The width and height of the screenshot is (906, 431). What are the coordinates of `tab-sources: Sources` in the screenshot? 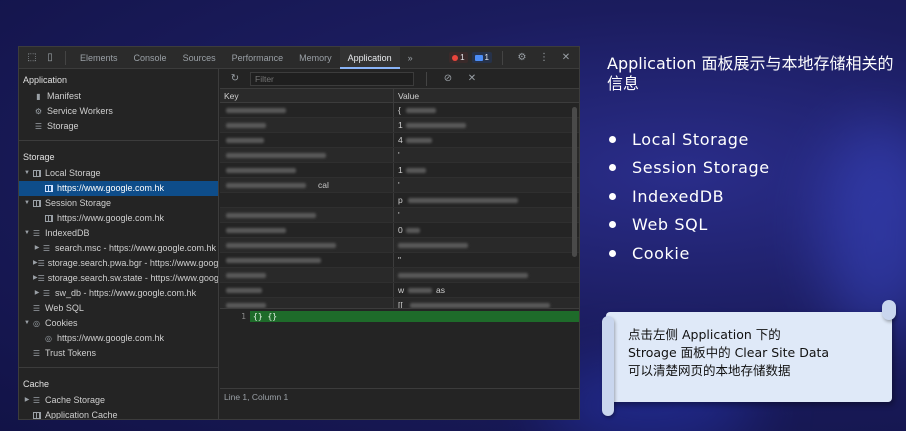 It's located at (199, 58).